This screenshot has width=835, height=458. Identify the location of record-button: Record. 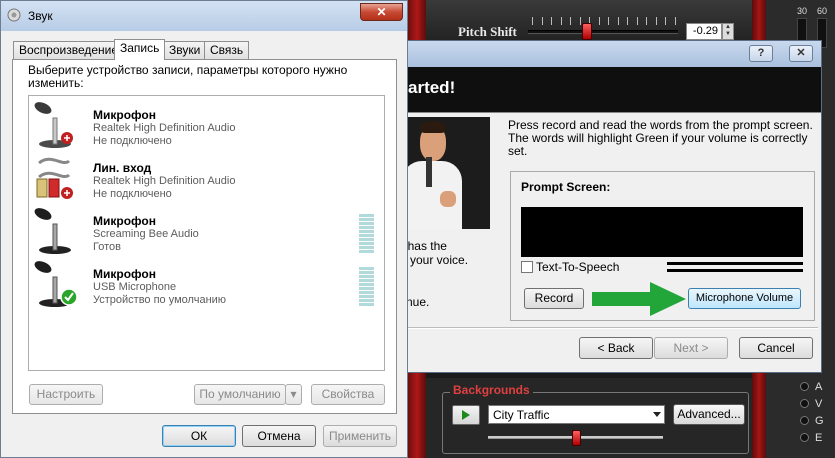
(554, 298).